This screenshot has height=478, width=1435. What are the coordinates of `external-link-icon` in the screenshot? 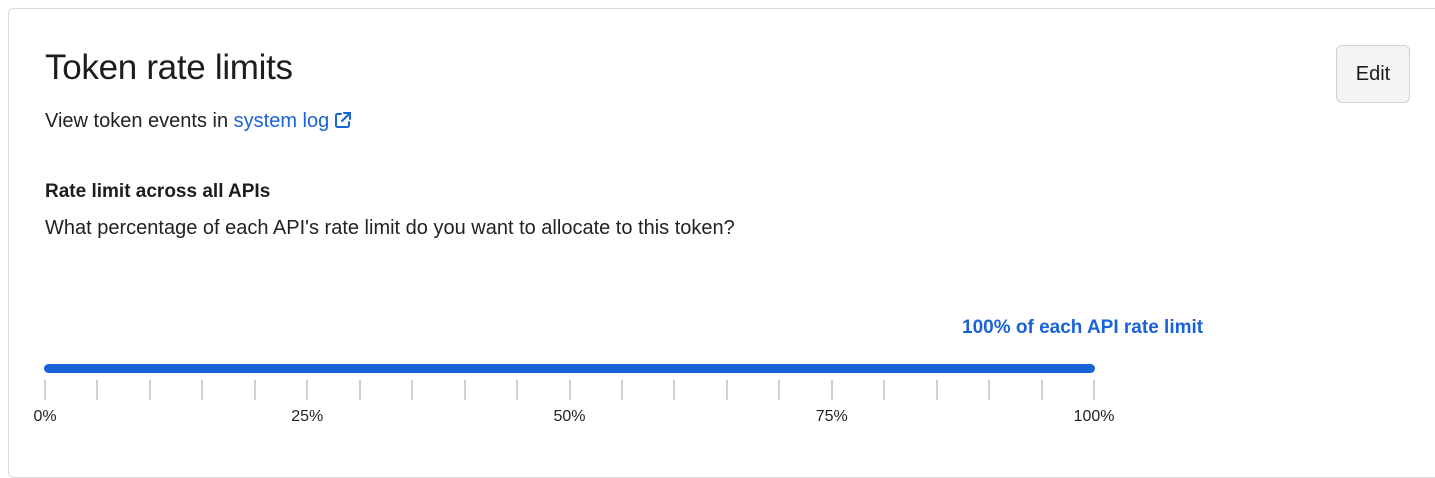 It's located at (343, 120).